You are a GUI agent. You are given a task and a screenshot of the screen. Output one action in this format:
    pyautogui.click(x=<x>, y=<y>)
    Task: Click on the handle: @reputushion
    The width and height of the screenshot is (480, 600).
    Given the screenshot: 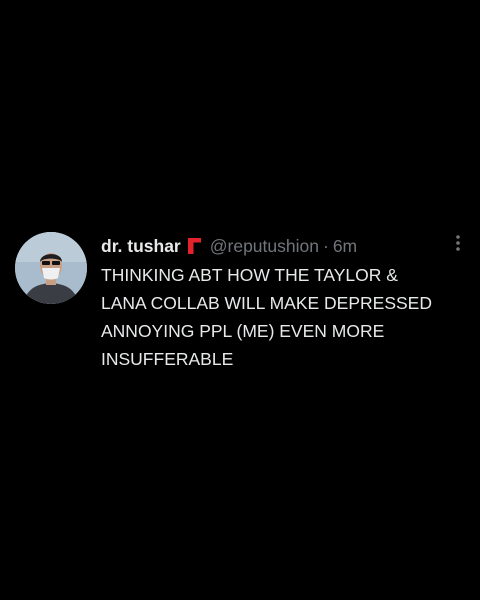 What is the action you would take?
    pyautogui.click(x=264, y=246)
    